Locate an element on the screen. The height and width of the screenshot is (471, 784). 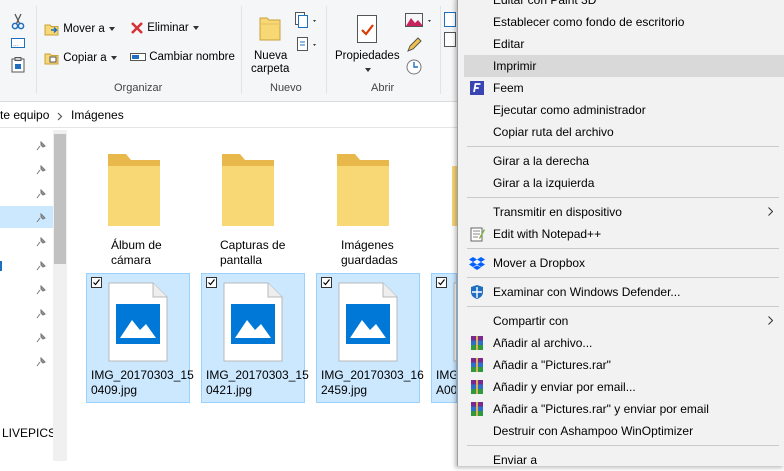
menu-item-set-wallpaper: Establecer como fondo de escritorio is located at coordinates (621, 22).